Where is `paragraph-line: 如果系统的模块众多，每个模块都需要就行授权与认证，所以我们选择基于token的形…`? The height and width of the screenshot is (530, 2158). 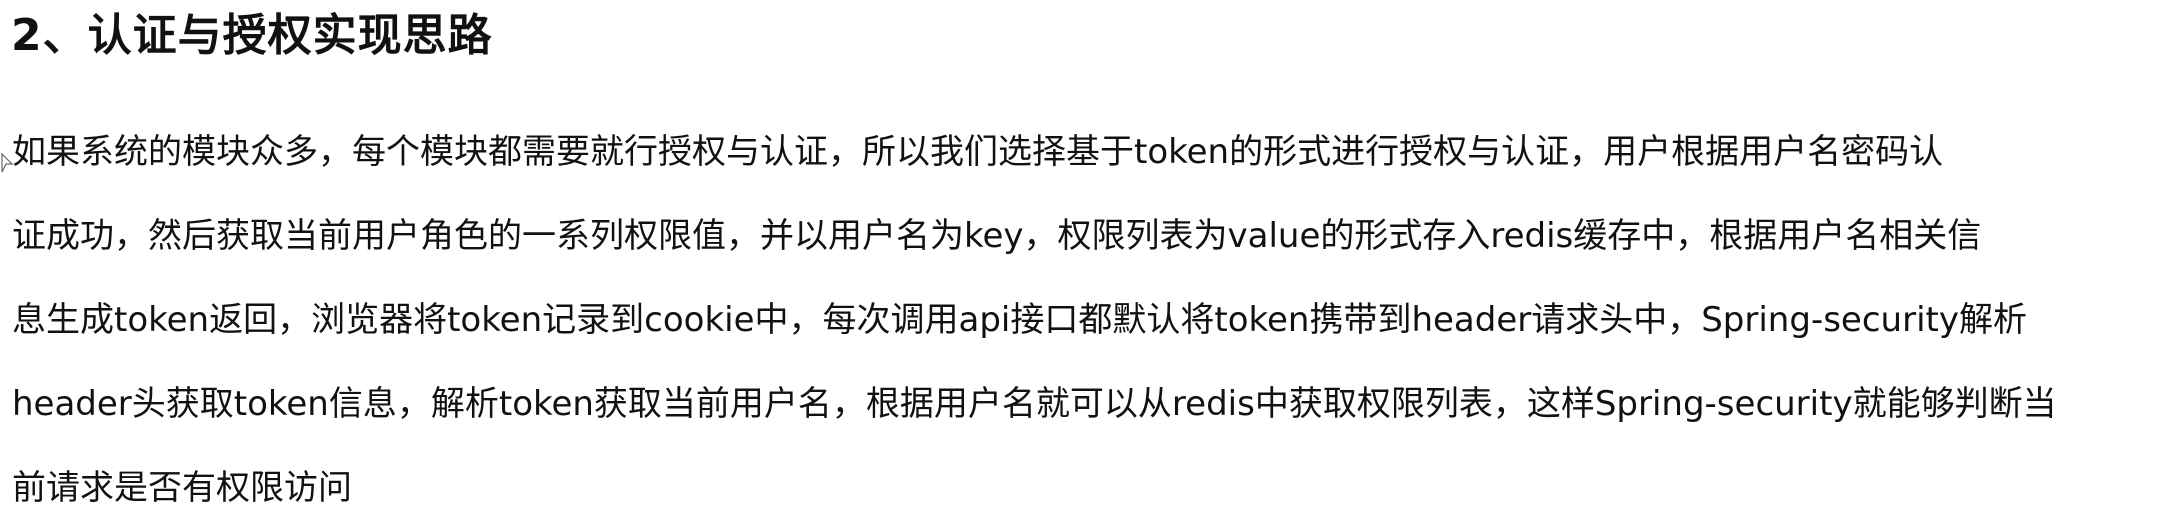
paragraph-line: 如果系统的模块众多，每个模块都需要就行授权与认证，所以我们选择基于token的形… is located at coordinates (978, 152).